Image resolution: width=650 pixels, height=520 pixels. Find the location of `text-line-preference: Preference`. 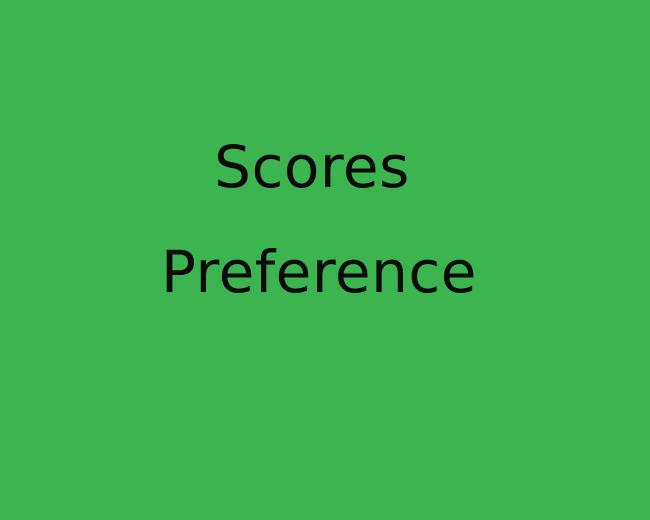

text-line-preference: Preference is located at coordinates (319, 272).